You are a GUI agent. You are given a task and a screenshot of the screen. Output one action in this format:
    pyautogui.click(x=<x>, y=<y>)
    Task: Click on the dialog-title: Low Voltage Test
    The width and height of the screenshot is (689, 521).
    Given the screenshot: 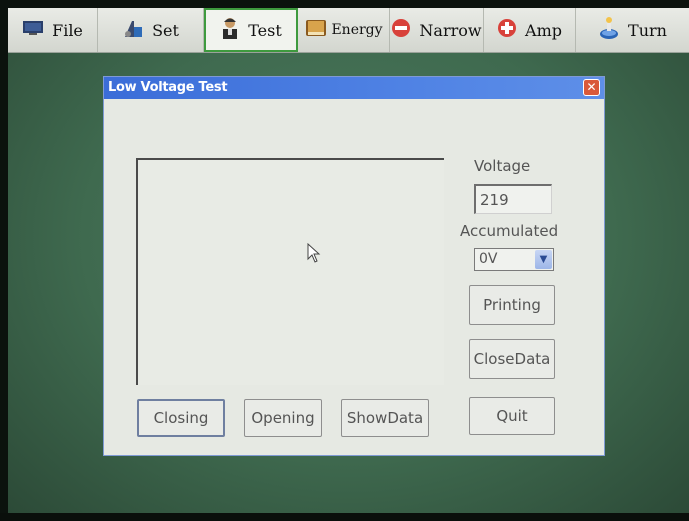 What is the action you would take?
    pyautogui.click(x=168, y=87)
    